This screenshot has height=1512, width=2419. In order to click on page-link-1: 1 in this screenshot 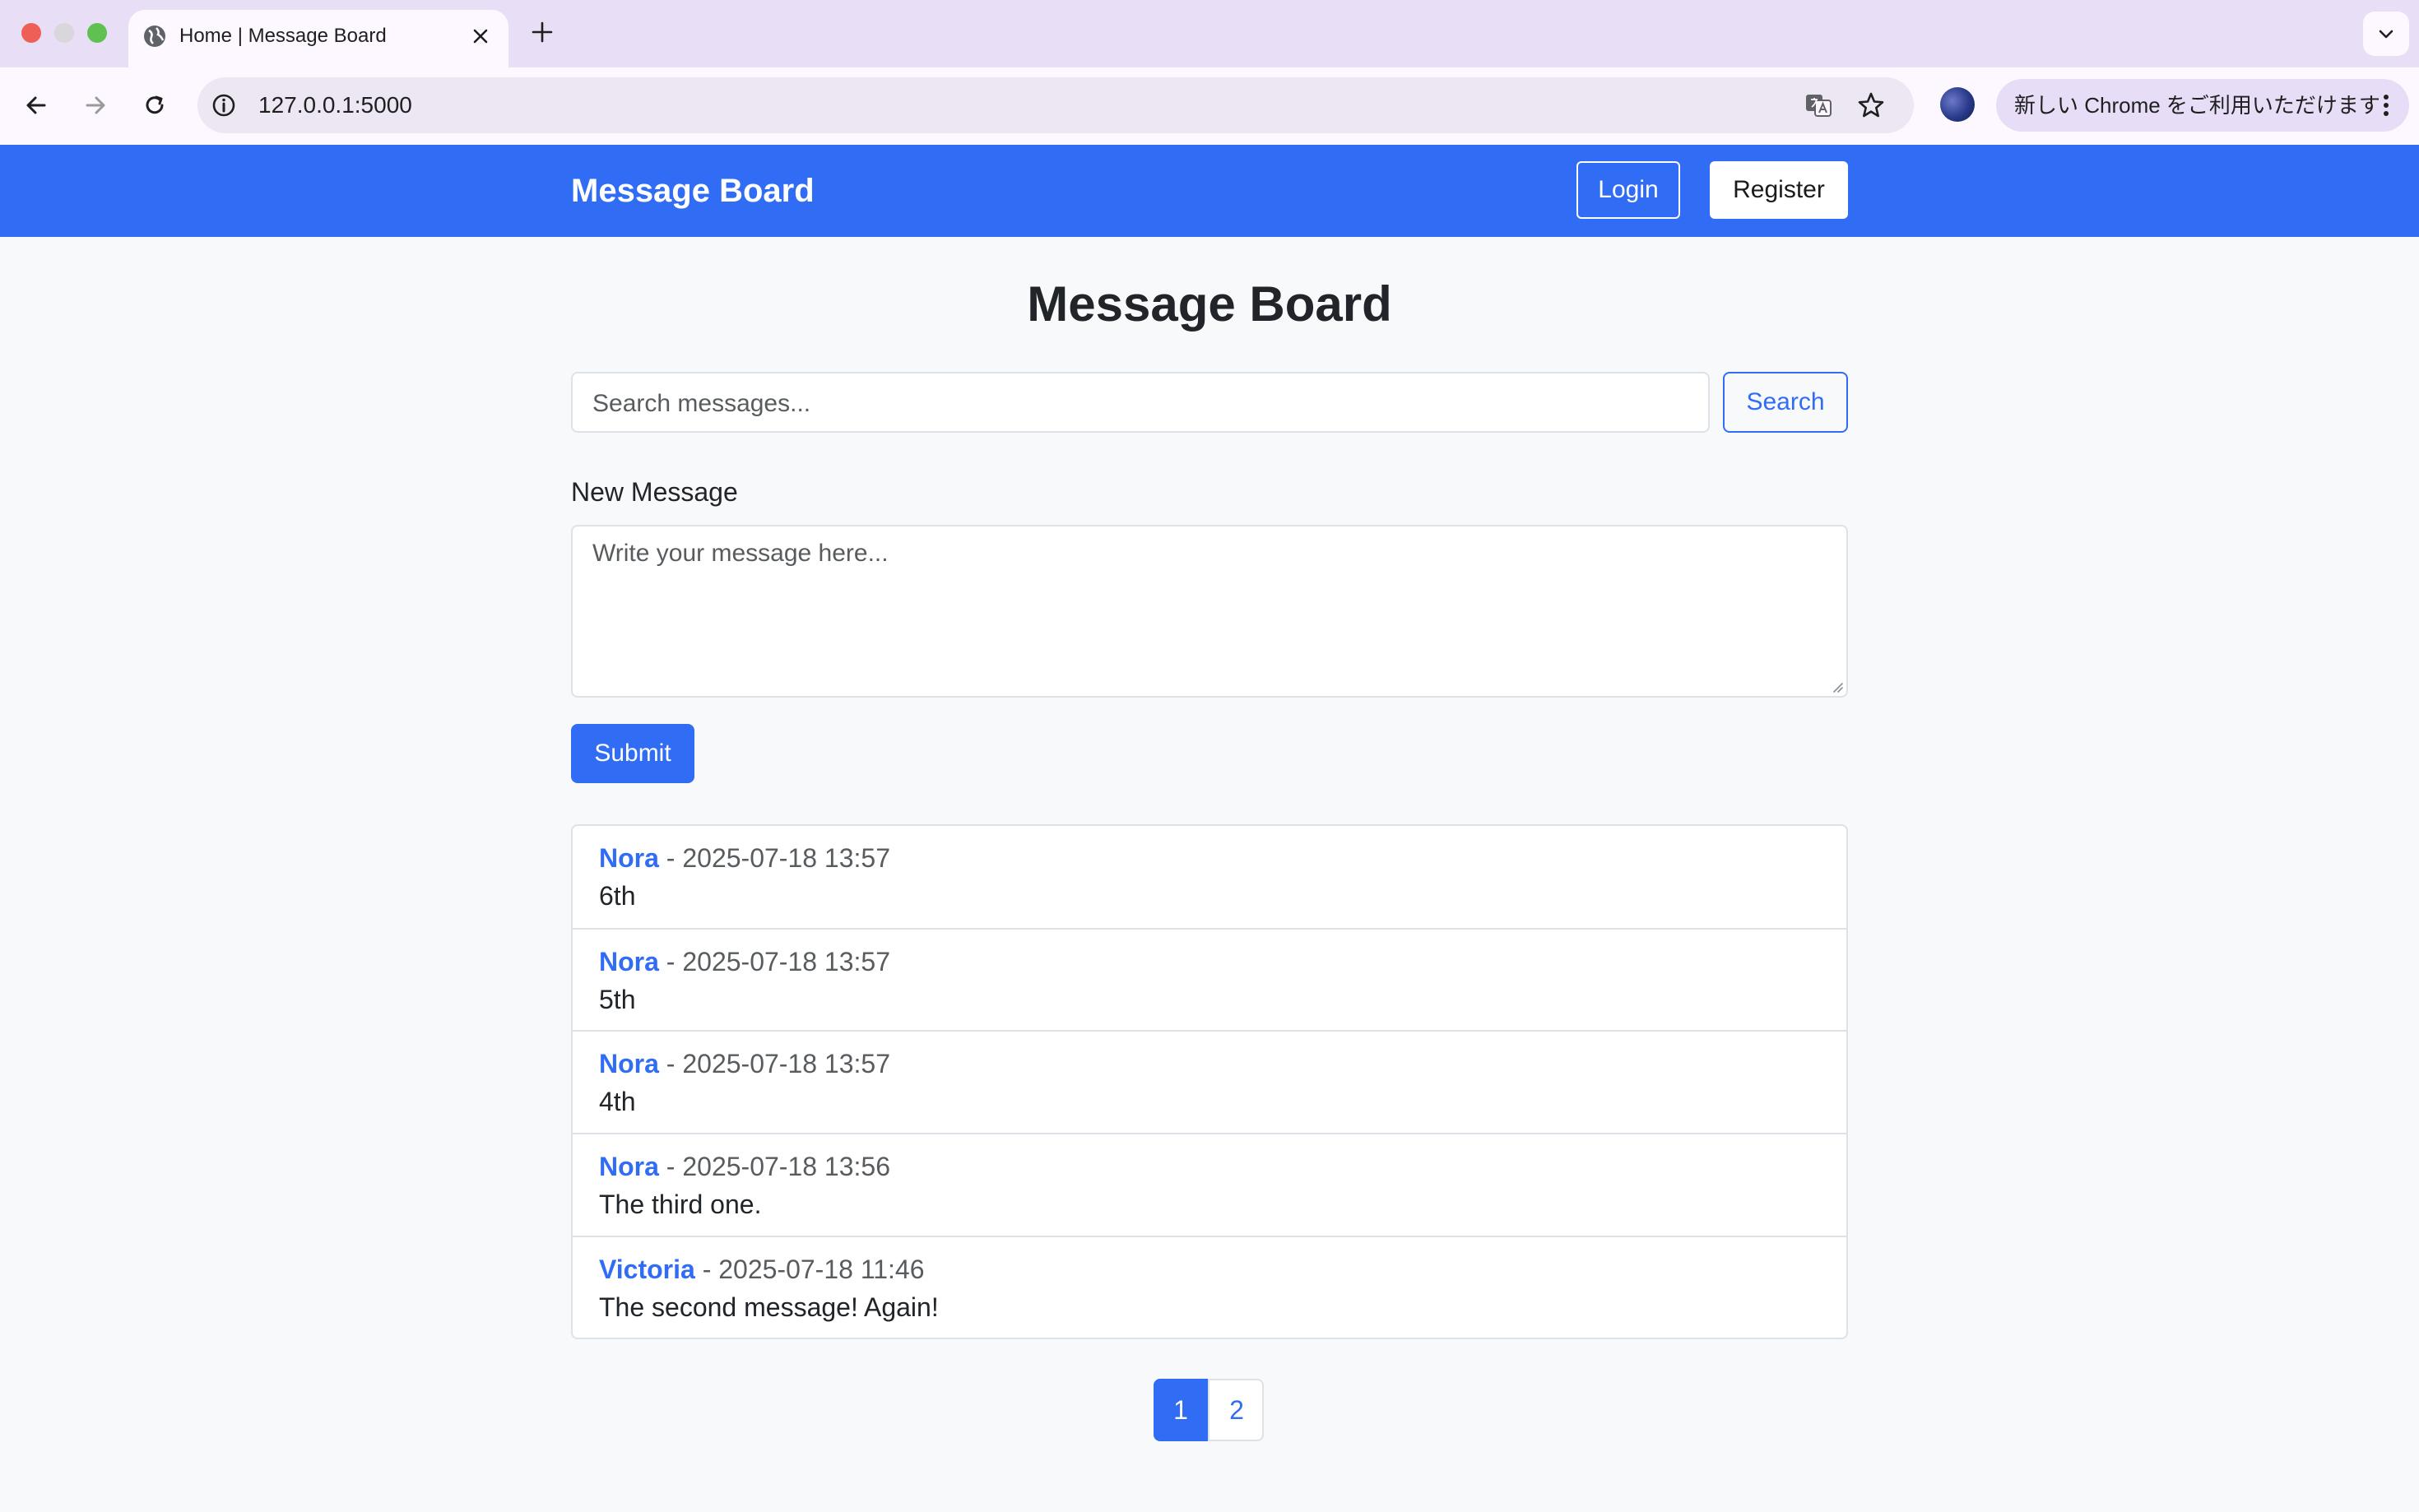, I will do `click(1181, 1410)`.